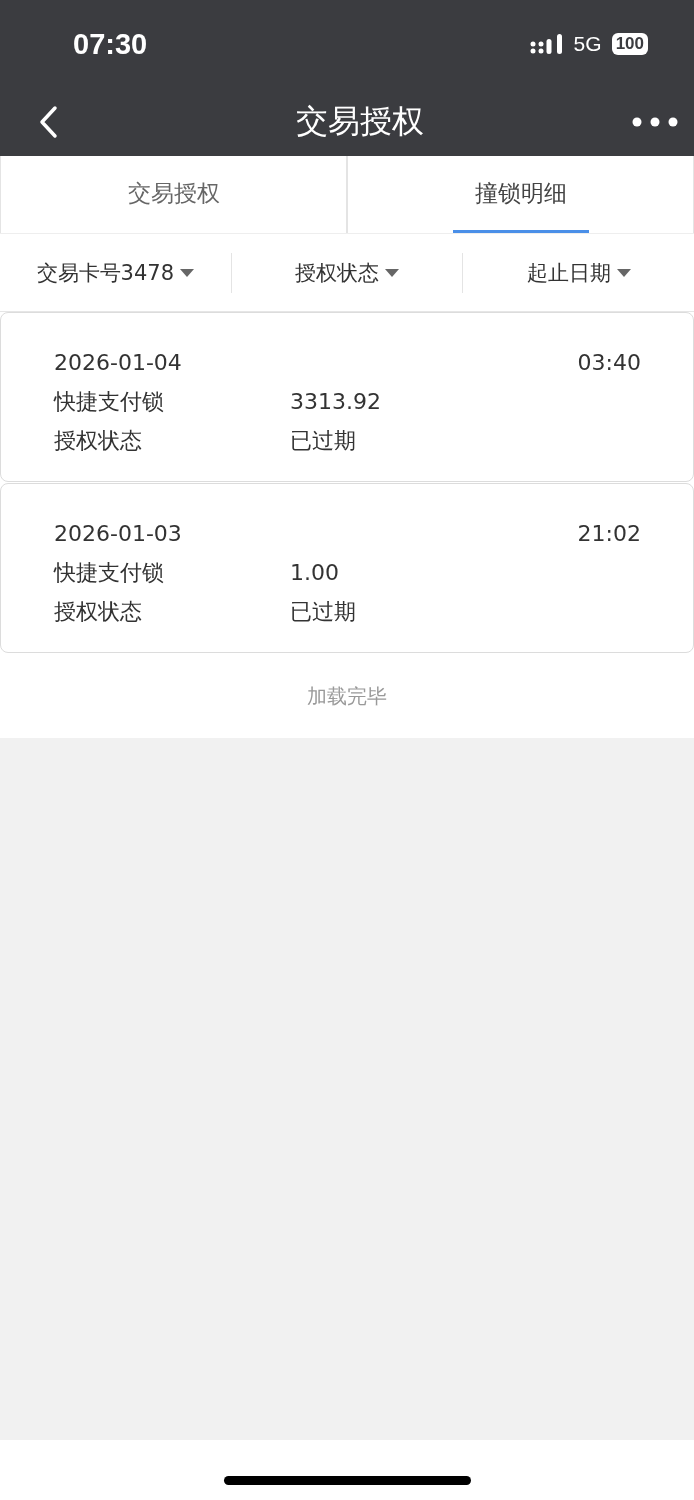 The width and height of the screenshot is (694, 1500). Describe the element at coordinates (587, 44) in the screenshot. I see `network-label: 5G` at that location.